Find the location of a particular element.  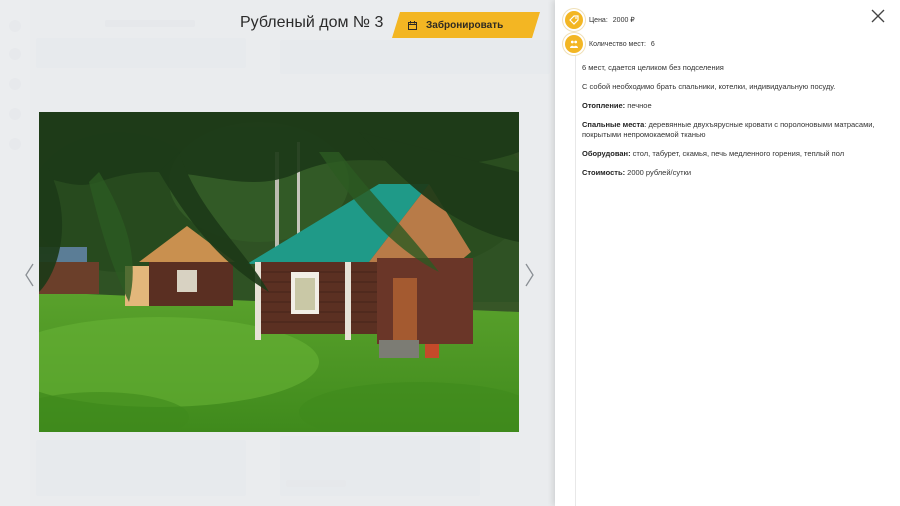

beds-label: Спальные места is located at coordinates (613, 124).